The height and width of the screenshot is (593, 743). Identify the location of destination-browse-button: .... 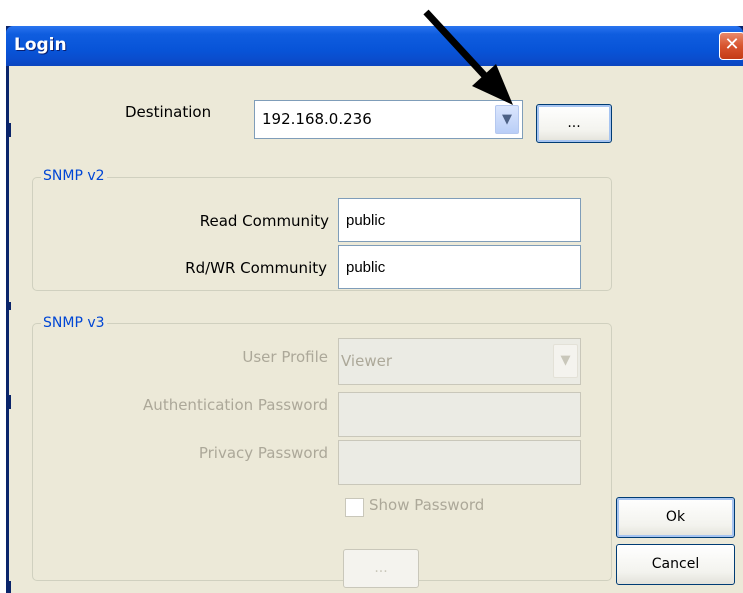
(574, 123).